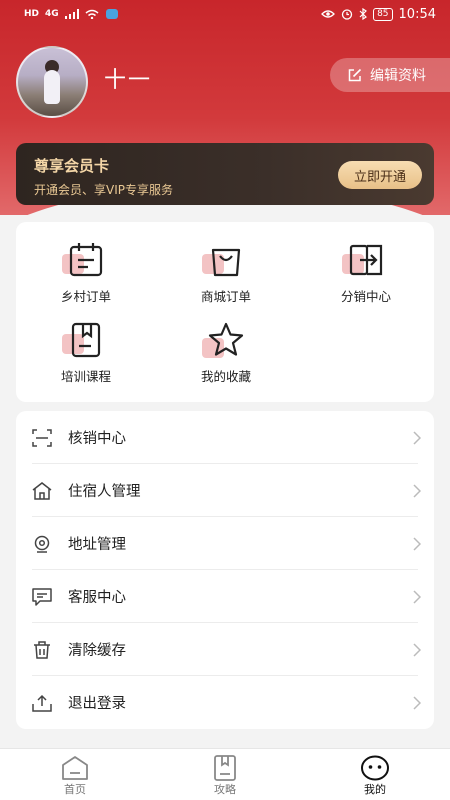 This screenshot has width=450, height=800. I want to click on edit-icon, so click(355, 75).